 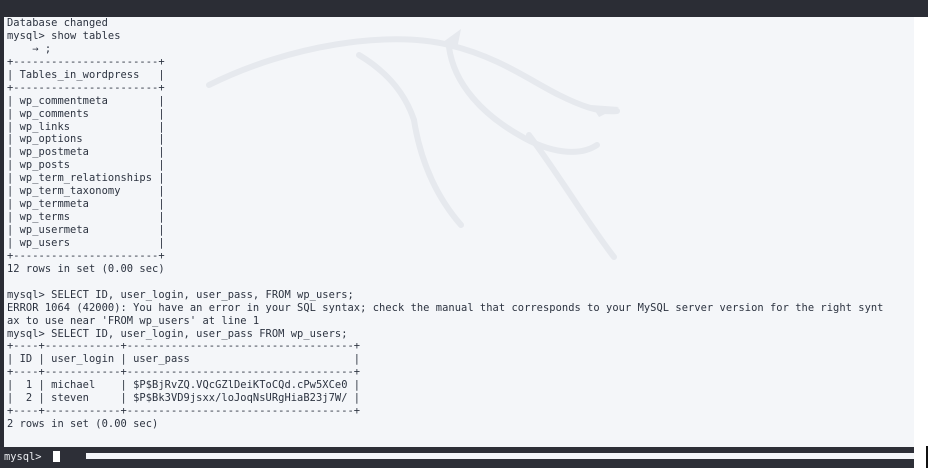 I want to click on terminal-line: 2 rows in set (0.00 sec), so click(x=83, y=424).